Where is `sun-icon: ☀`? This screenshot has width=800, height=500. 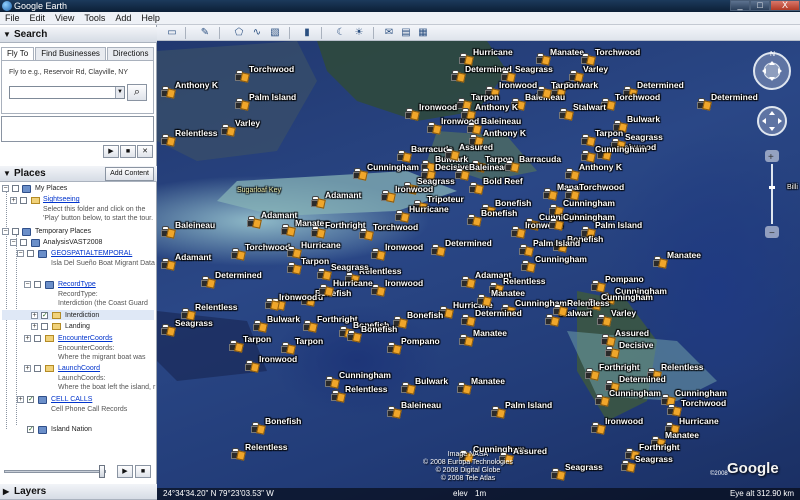 sun-icon: ☀ is located at coordinates (359, 33).